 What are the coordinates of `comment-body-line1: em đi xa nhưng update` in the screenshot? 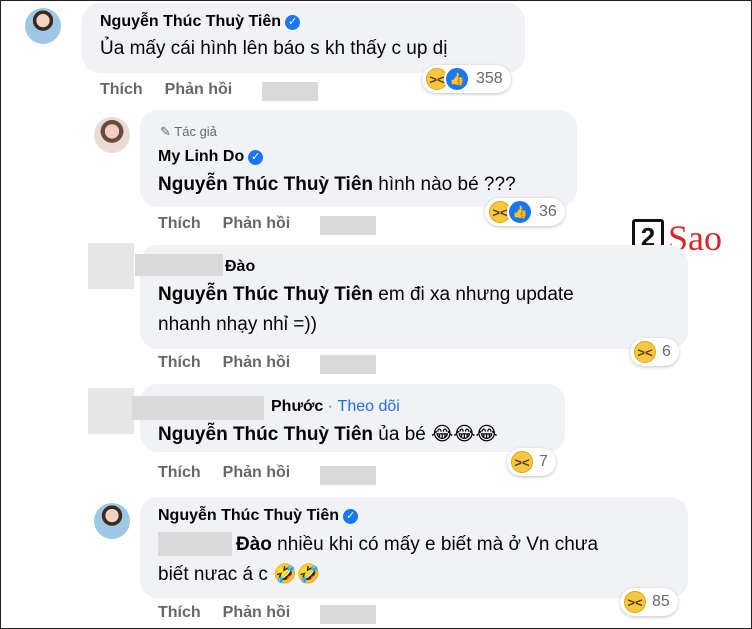 It's located at (473, 294).